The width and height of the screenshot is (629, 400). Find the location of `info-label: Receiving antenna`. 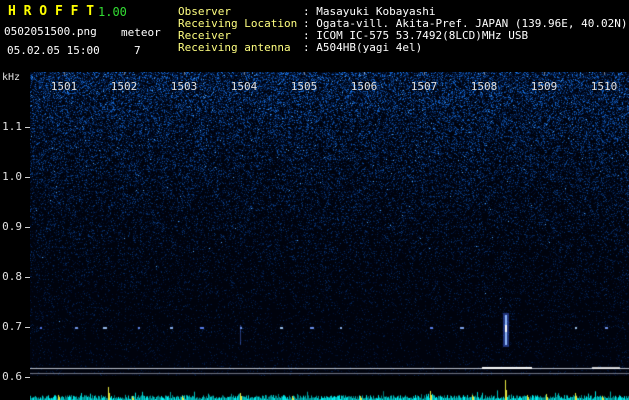

info-label: Receiving antenna is located at coordinates (234, 47).